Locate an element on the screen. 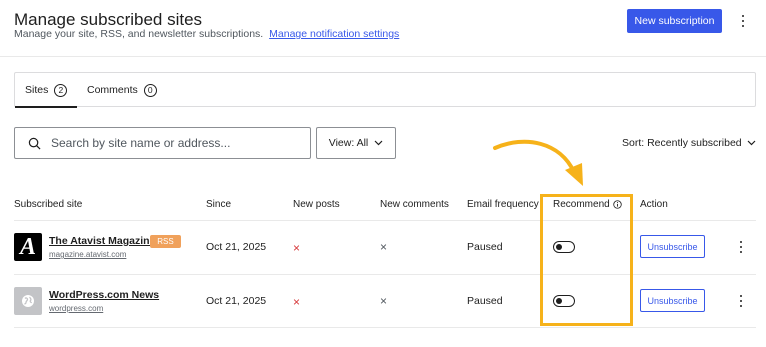 Image resolution: width=766 pixels, height=347 pixels. col-recommend: Recommend is located at coordinates (587, 204).